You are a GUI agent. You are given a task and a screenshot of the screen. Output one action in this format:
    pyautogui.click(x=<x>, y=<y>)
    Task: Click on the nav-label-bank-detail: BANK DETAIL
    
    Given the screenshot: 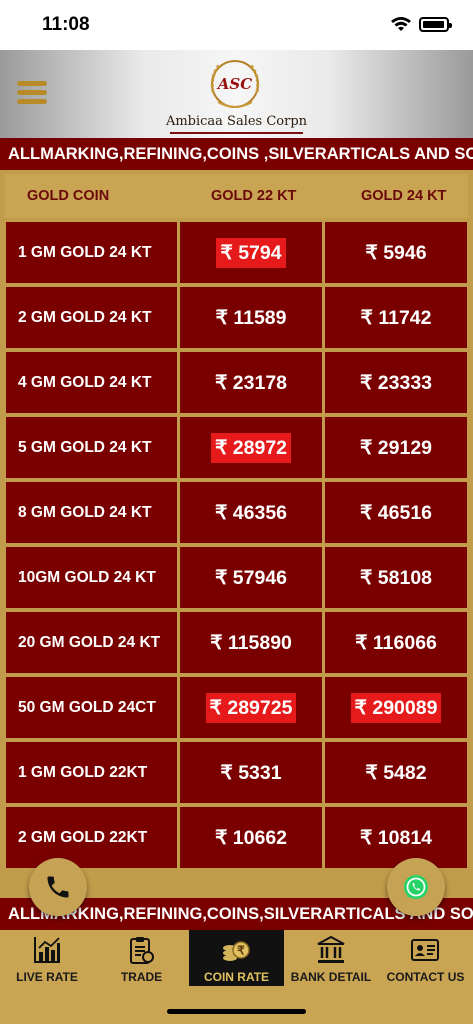 What is the action you would take?
    pyautogui.click(x=331, y=977)
    